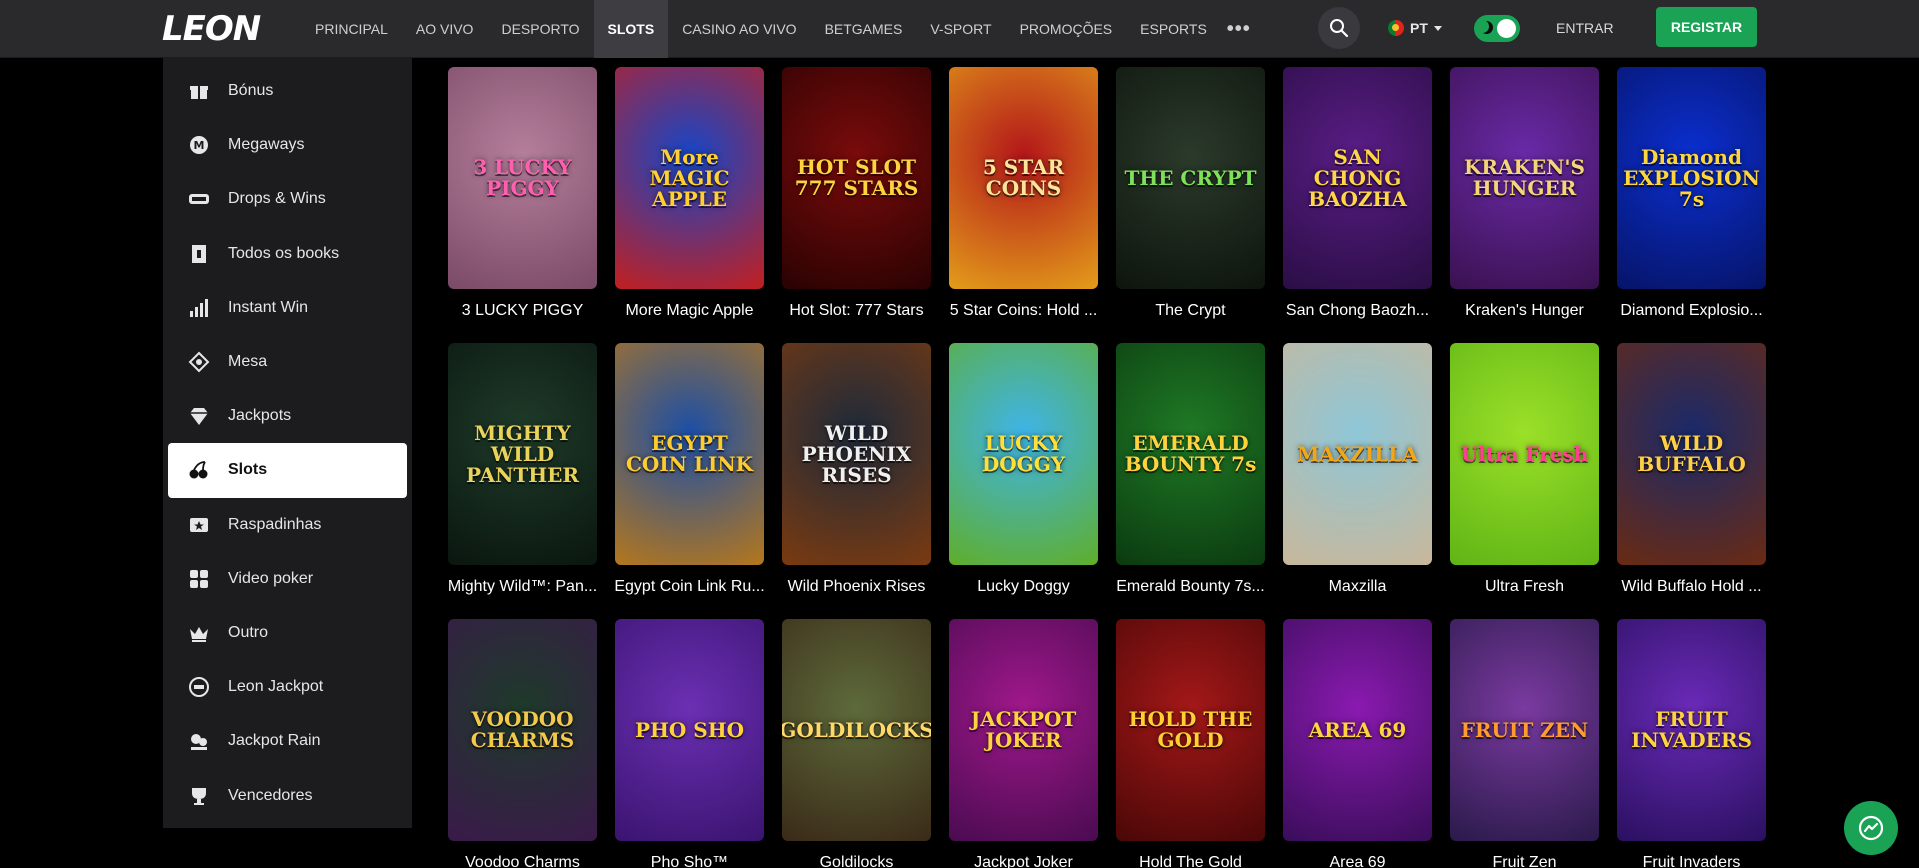  Describe the element at coordinates (689, 178) in the screenshot. I see `game-thumbnail: More MAGIC APPLE` at that location.